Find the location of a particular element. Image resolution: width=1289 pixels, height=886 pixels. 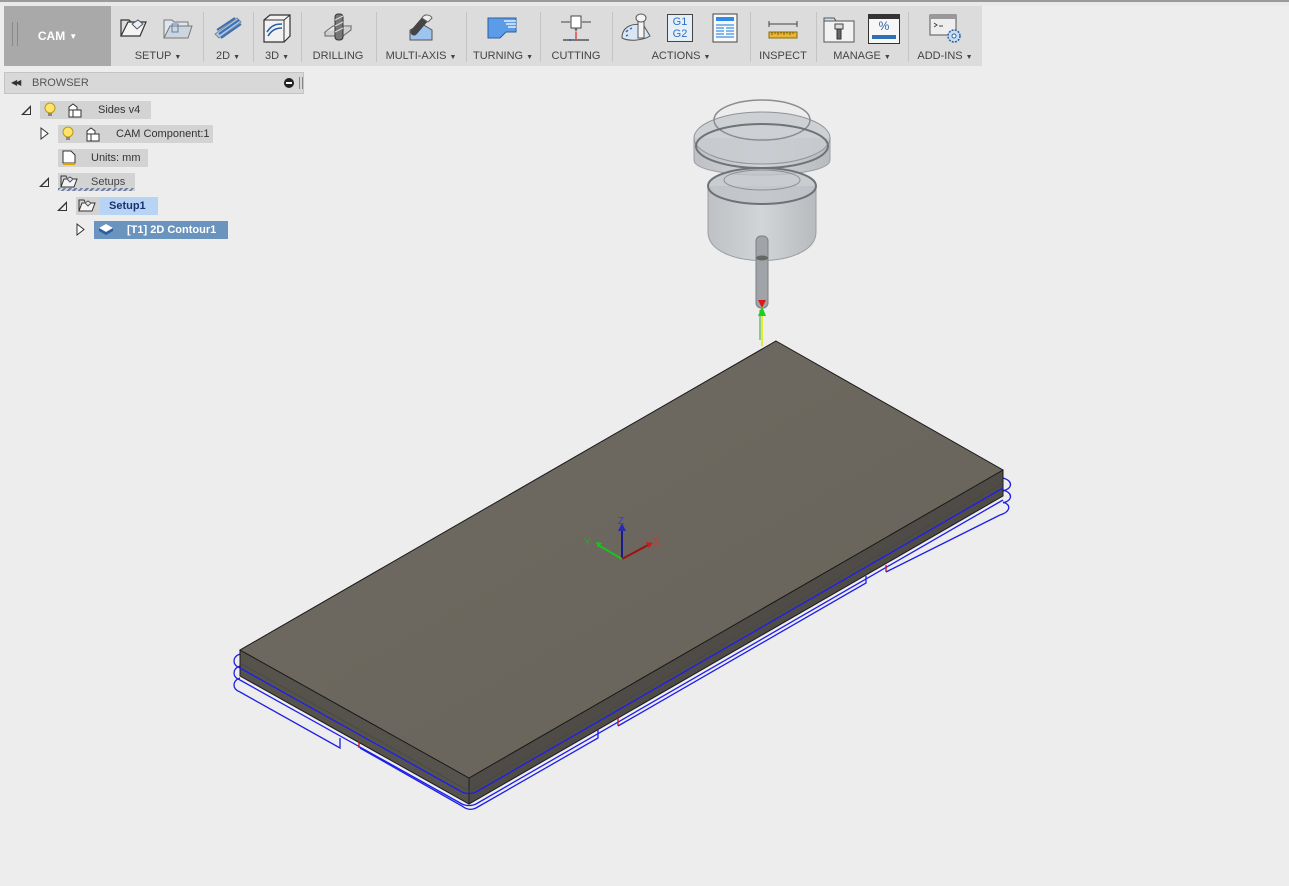

z-axis-label: Z is located at coordinates (621, 521).